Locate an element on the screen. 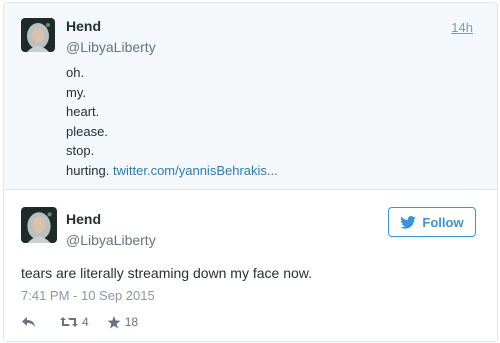 The image size is (500, 343). tweet-line: oh. is located at coordinates (75, 72).